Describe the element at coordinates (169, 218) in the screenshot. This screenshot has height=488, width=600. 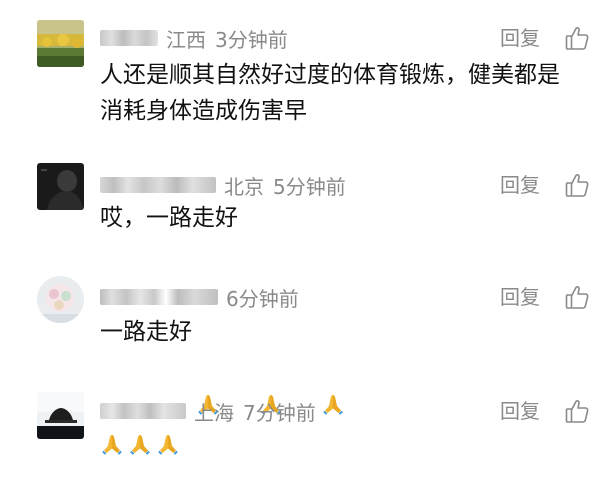
I see `comment-text: 哎，一路走好` at that location.